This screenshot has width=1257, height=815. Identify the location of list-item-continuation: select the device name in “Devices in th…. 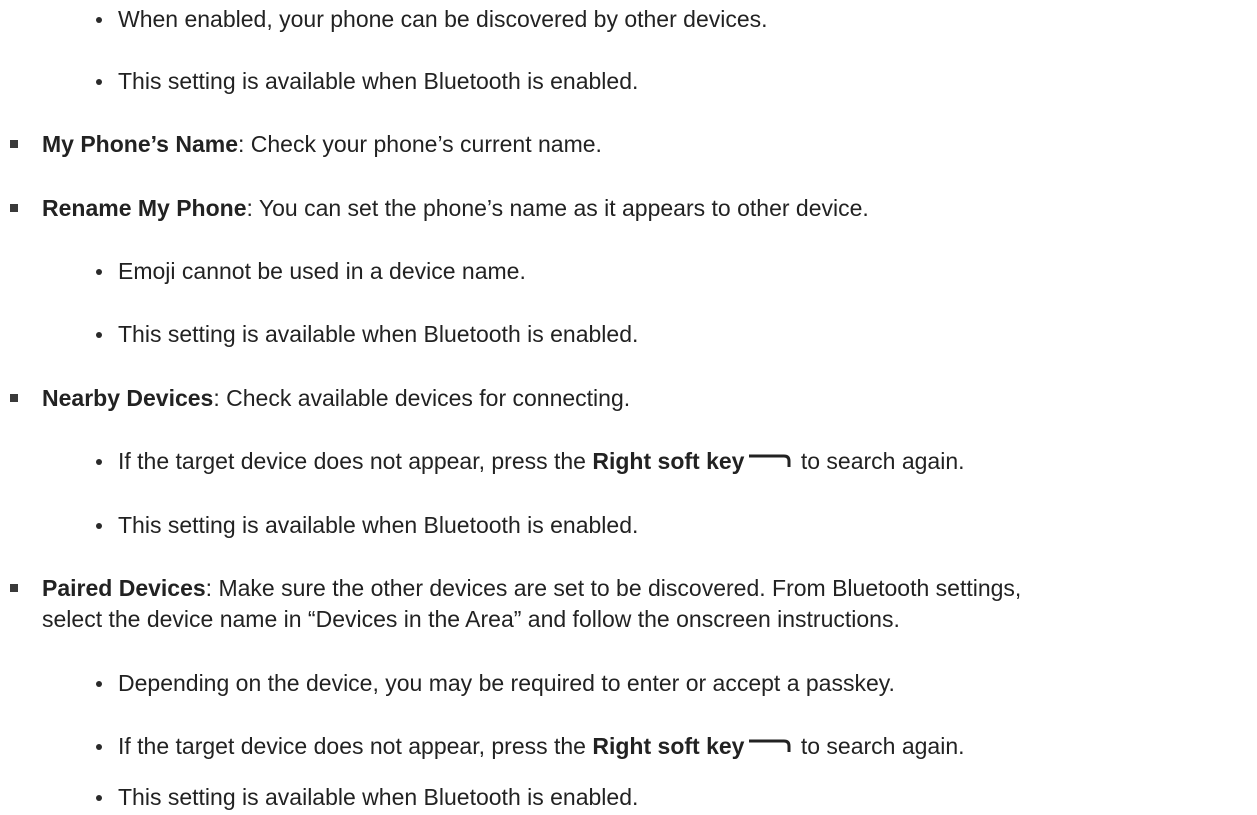
(471, 619).